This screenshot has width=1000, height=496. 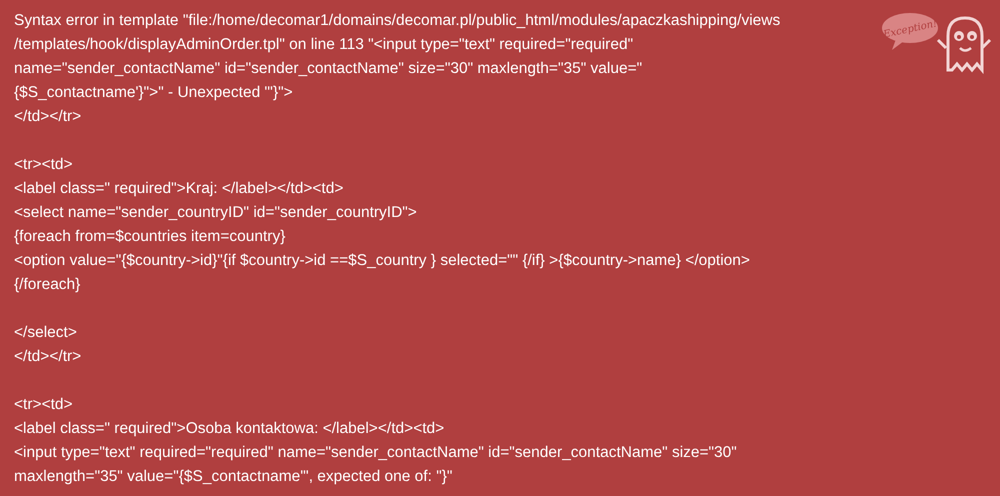 What do you see at coordinates (48, 345) in the screenshot?
I see `error-message: </select> </td></tr>` at bounding box center [48, 345].